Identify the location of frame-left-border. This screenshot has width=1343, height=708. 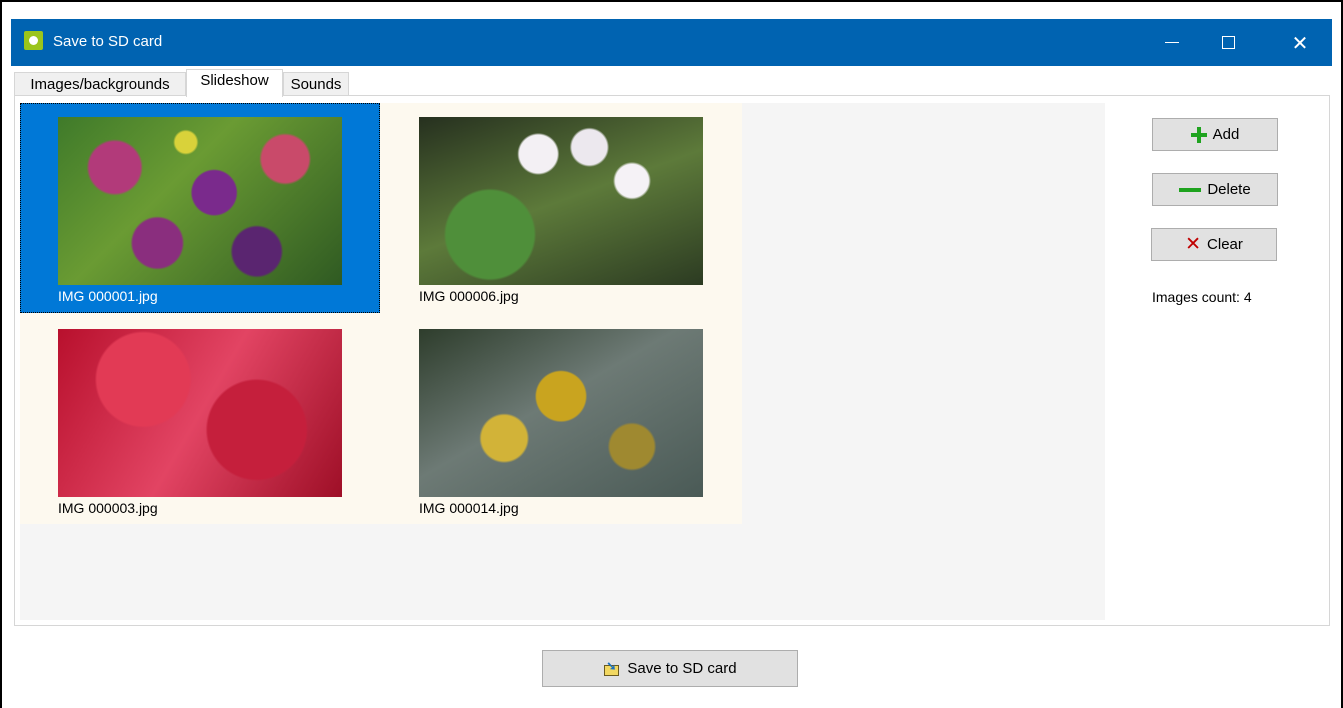
(1, 354).